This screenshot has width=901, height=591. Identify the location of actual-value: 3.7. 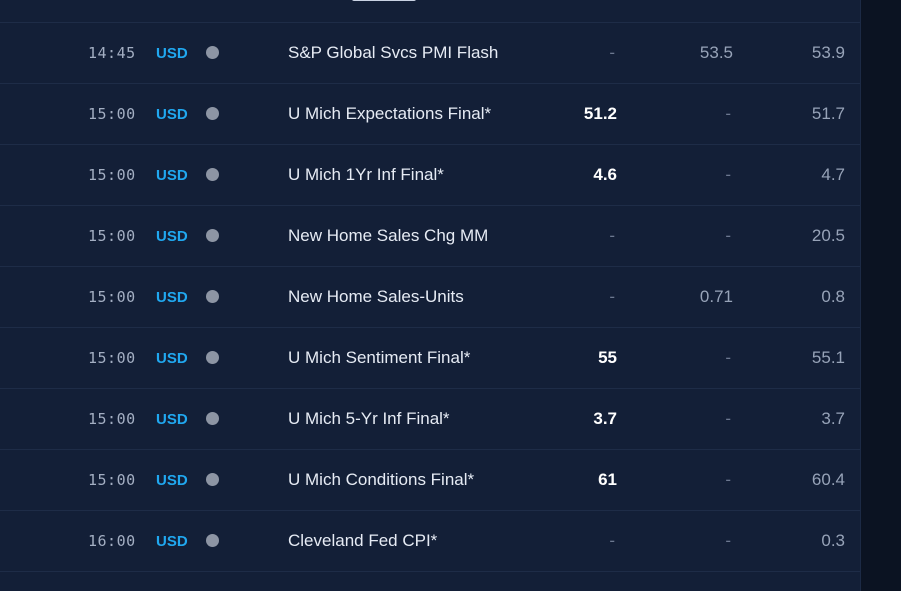
(605, 418).